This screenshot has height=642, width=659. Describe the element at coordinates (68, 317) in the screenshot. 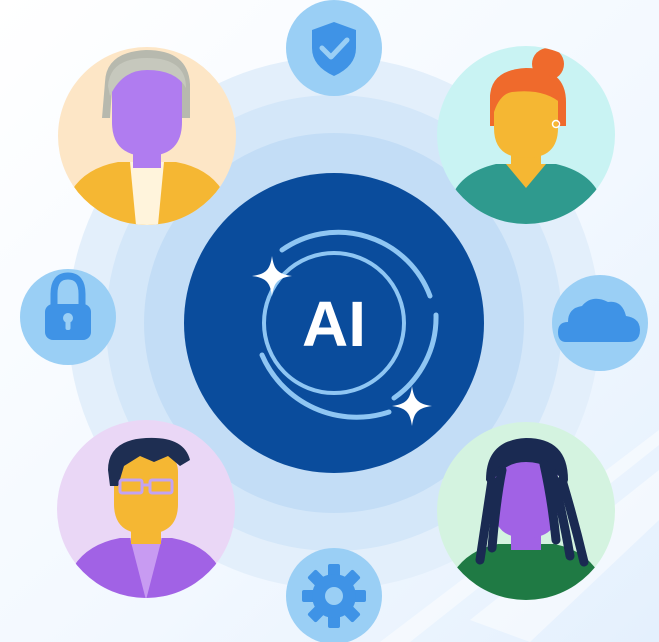

I see `padlock-badge` at that location.